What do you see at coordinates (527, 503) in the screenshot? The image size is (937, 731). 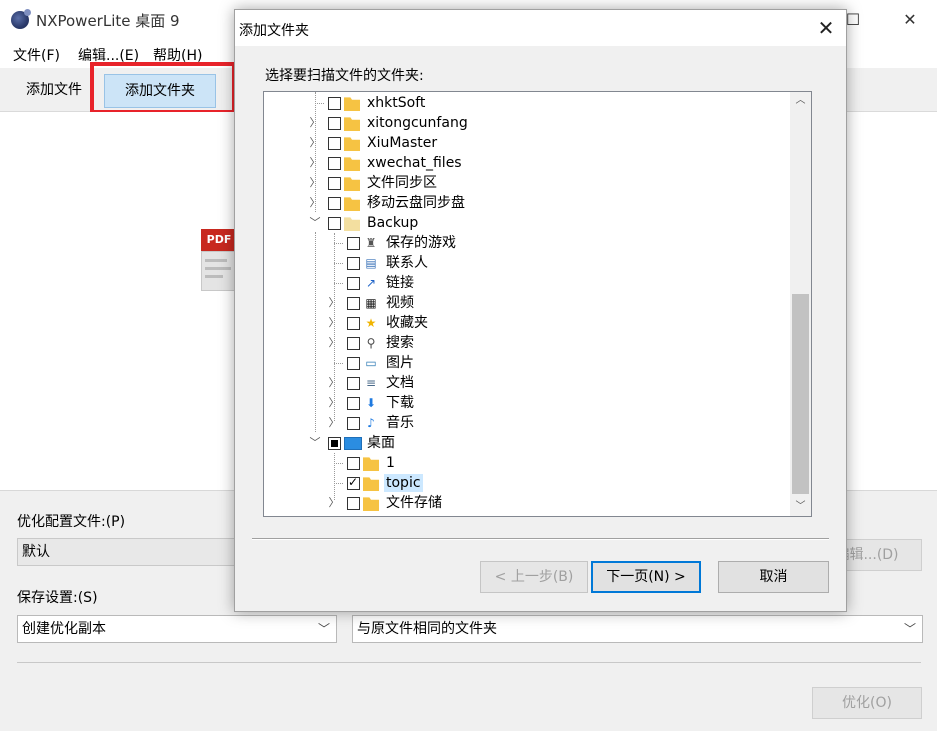 I see `tree-row: 〉文件存储` at bounding box center [527, 503].